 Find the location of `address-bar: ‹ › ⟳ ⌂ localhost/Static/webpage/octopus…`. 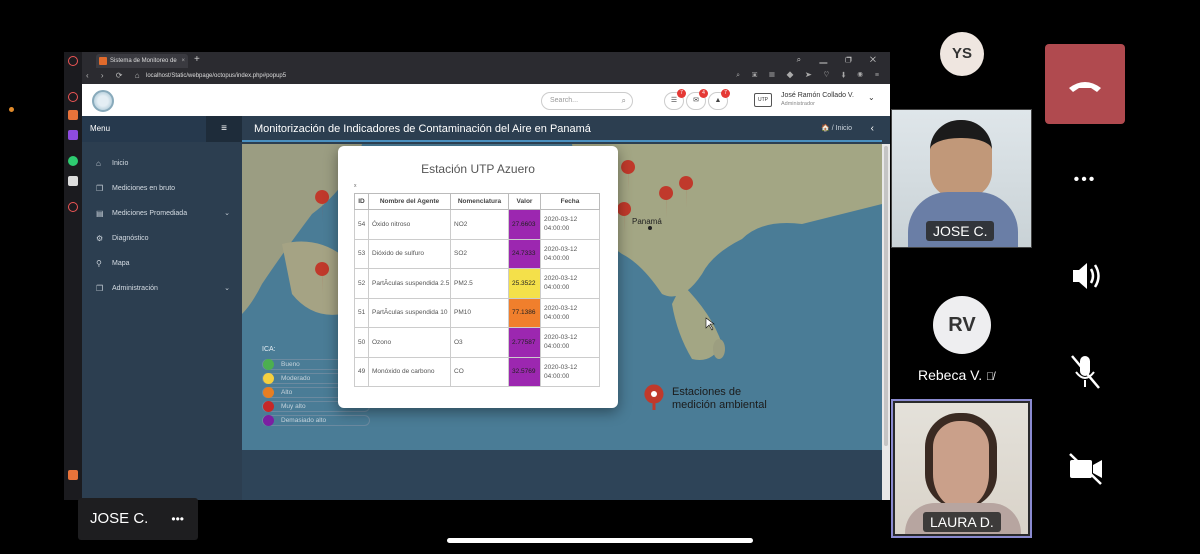

address-bar: ‹ › ⟳ ⌂ localhost/Static/webpage/octopus… is located at coordinates (486, 76).